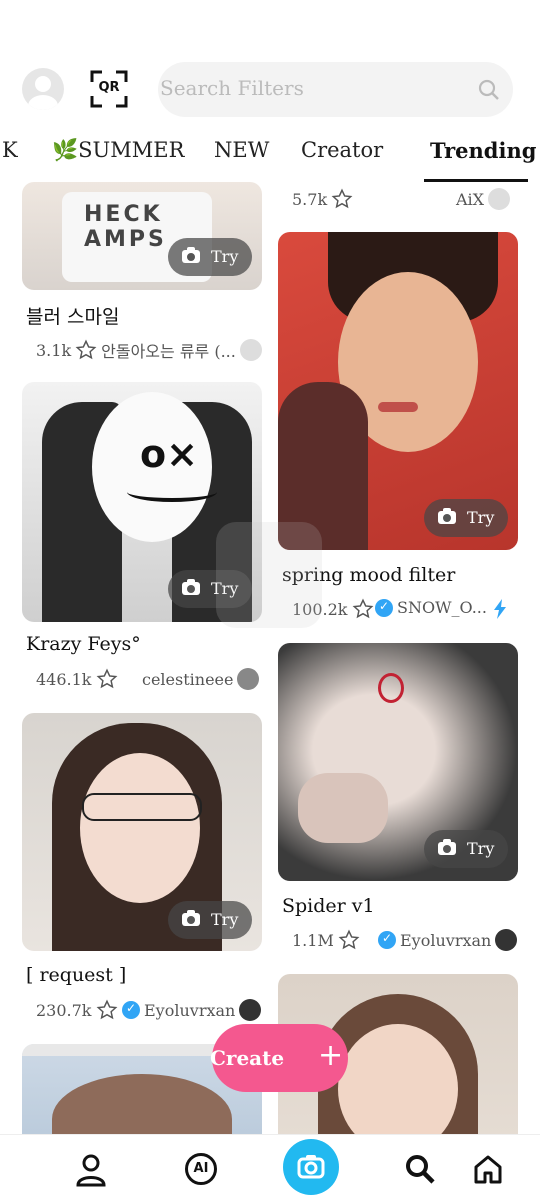 Image resolution: width=540 pixels, height=1200 pixels. What do you see at coordinates (64, 1010) in the screenshot?
I see `like-count: 230.7k` at bounding box center [64, 1010].